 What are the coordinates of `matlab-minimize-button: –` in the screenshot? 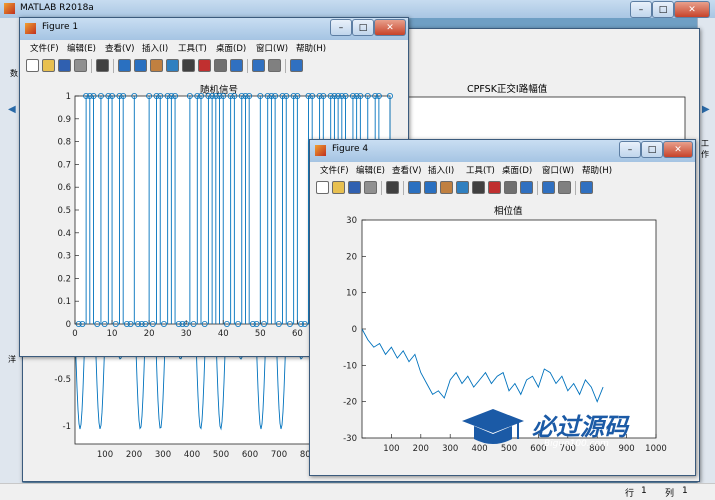 It's located at (641, 9).